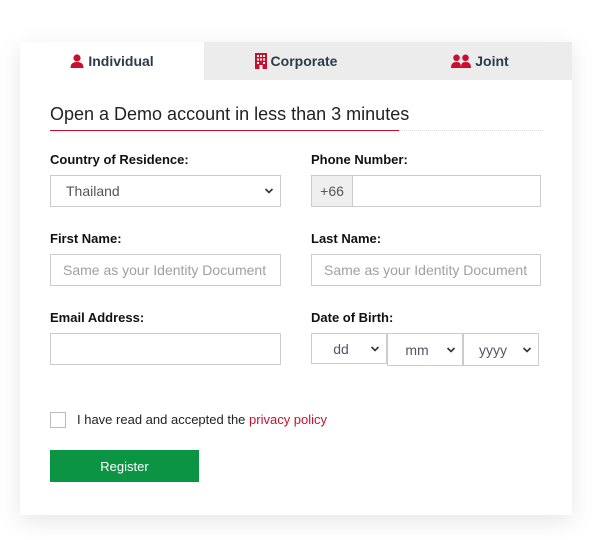  I want to click on dob-month-select: mm, so click(425, 349).